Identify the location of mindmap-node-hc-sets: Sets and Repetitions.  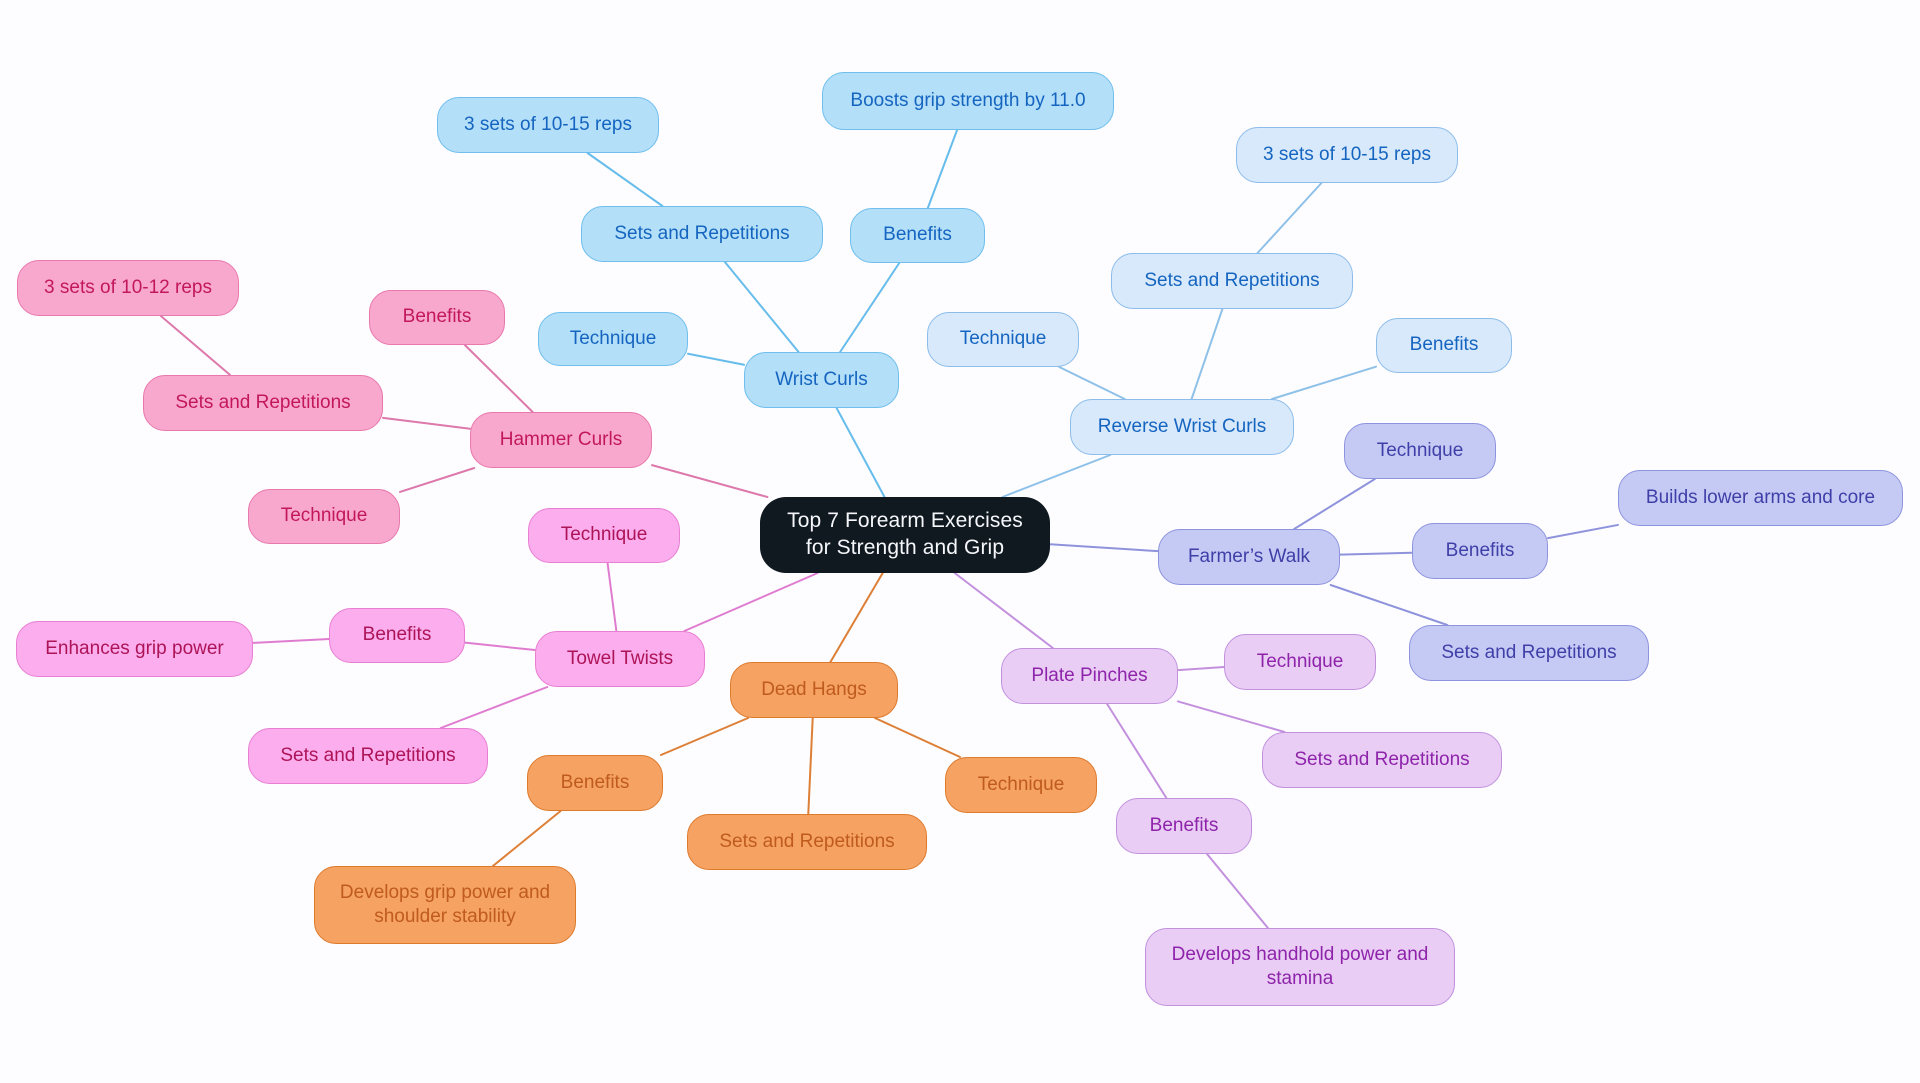
(263, 403).